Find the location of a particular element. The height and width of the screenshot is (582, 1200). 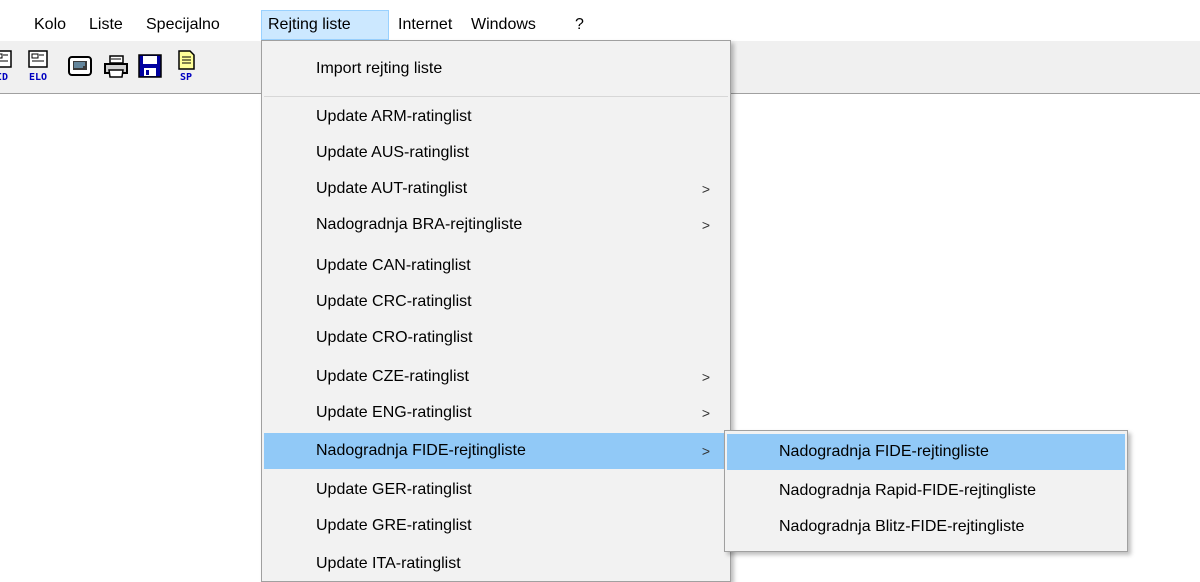

floppy-disk-icon is located at coordinates (150, 66).